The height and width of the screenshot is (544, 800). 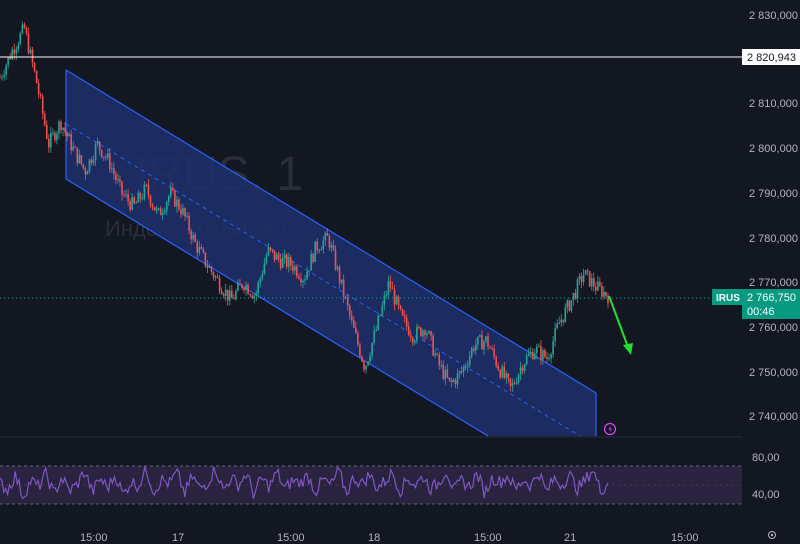 What do you see at coordinates (772, 535) in the screenshot?
I see `gear-icon` at bounding box center [772, 535].